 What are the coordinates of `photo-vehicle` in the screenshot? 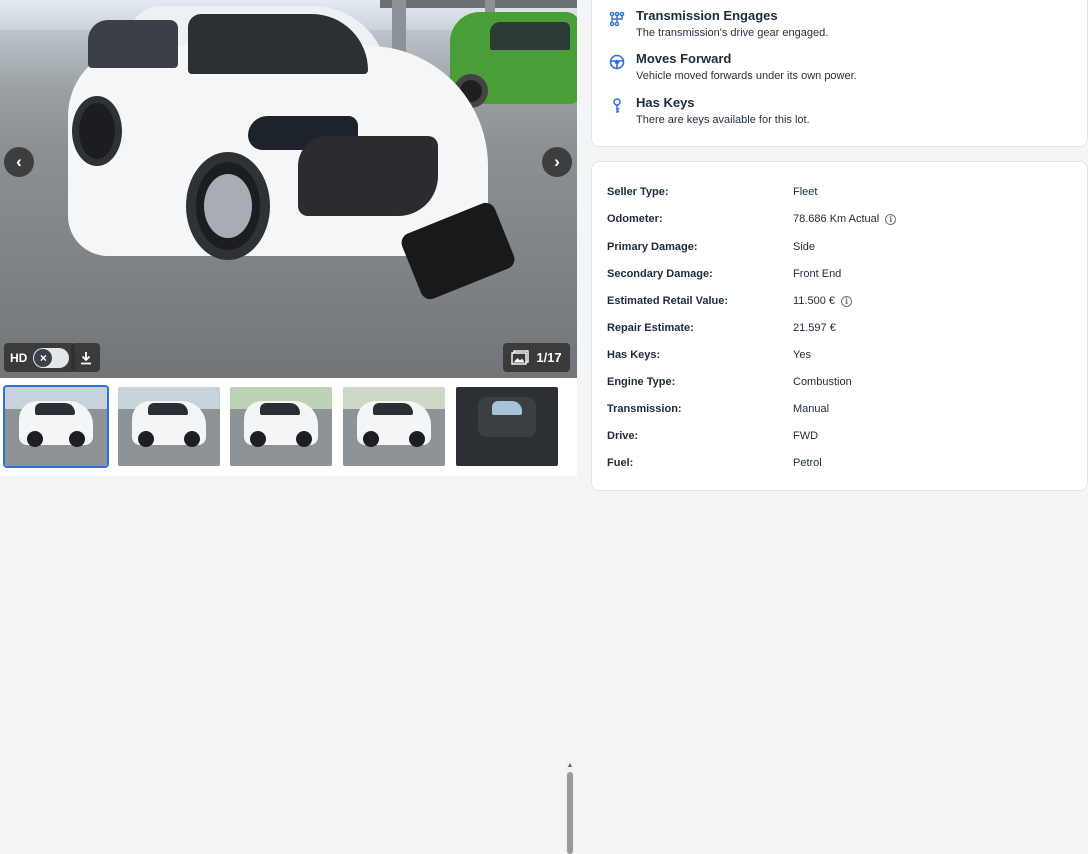 It's located at (293, 156).